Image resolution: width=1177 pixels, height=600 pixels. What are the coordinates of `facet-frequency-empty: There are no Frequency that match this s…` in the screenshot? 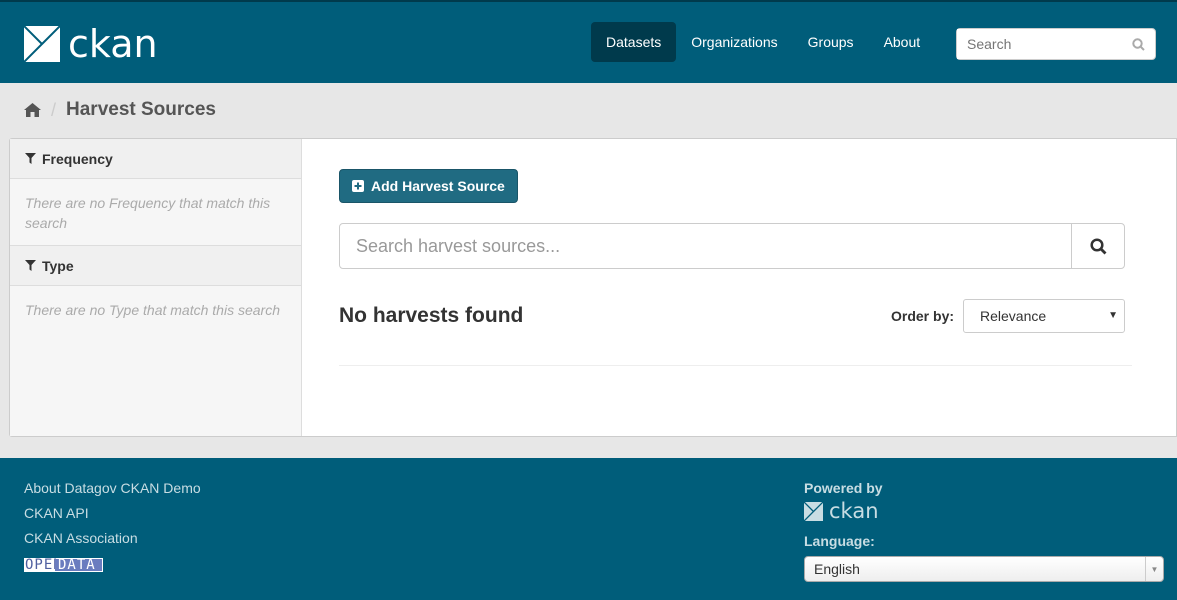 It's located at (155, 212).